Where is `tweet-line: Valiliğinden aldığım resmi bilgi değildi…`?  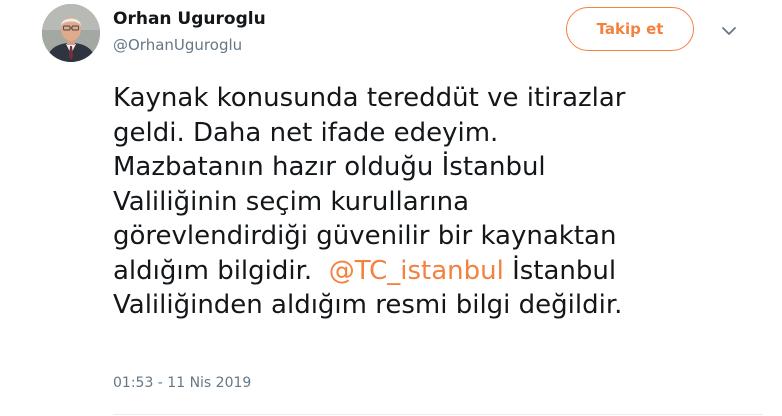
tweet-line: Valiliğinden aldığım resmi bilgi değildi… is located at coordinates (368, 305).